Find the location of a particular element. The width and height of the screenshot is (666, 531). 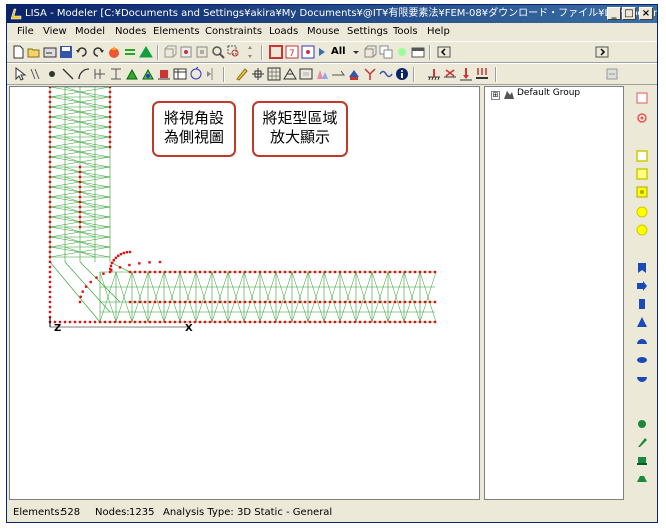

triangle-icon is located at coordinates (146, 52).